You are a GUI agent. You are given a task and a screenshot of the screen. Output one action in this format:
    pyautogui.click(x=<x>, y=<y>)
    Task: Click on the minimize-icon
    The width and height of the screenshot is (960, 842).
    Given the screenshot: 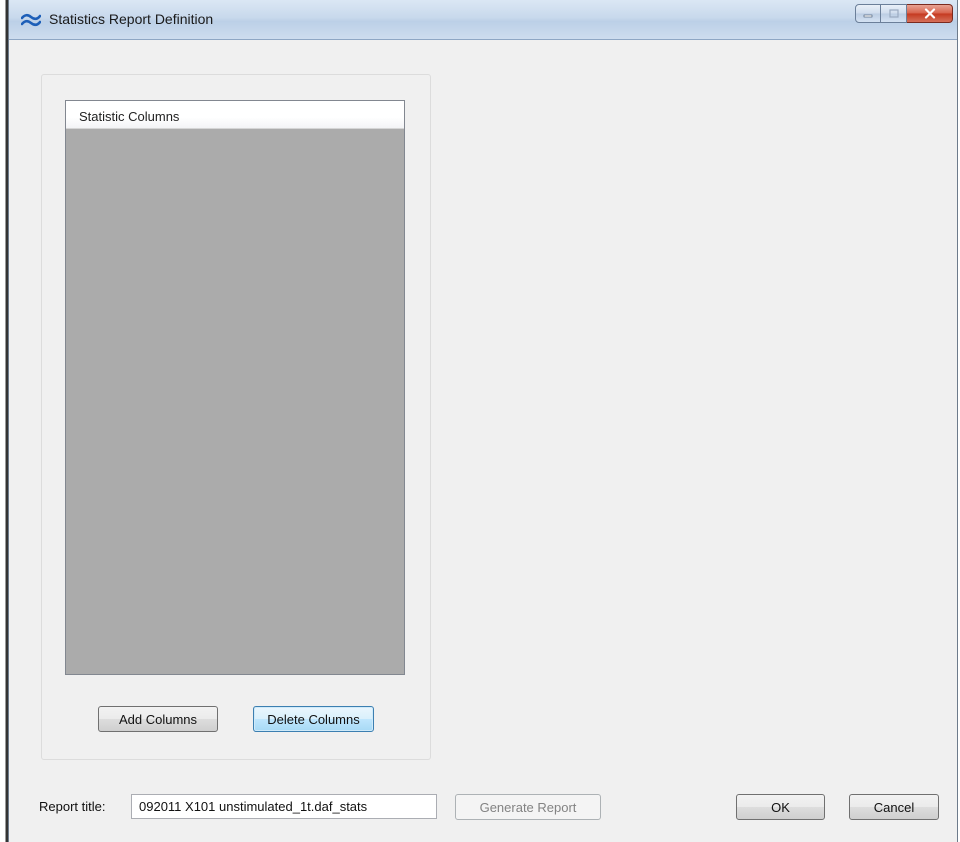 What is the action you would take?
    pyautogui.click(x=868, y=15)
    